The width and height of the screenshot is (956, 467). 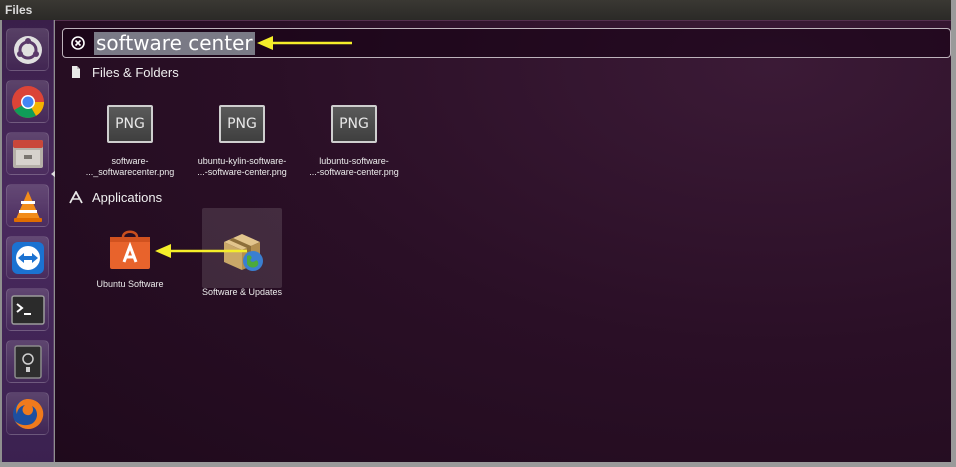 I want to click on ubuntu-software-icon, so click(x=130, y=249).